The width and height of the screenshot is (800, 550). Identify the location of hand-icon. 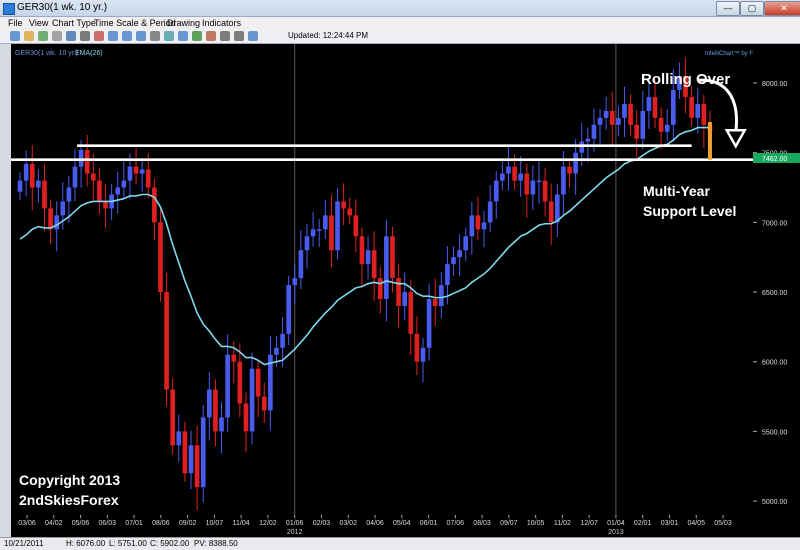
(155, 36).